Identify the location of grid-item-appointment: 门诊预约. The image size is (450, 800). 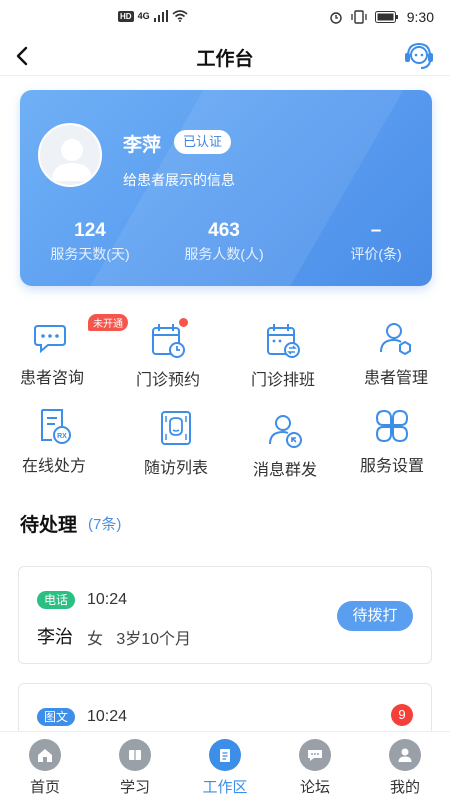
(168, 354).